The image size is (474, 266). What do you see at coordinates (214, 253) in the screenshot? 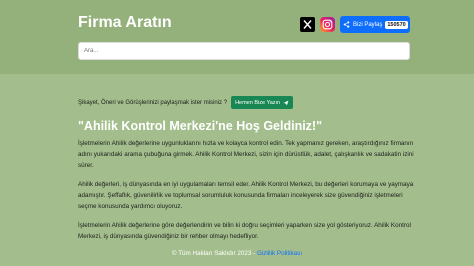
I see `copyright-text: © Tüm Hakları Saklıdır 2023 -` at bounding box center [214, 253].